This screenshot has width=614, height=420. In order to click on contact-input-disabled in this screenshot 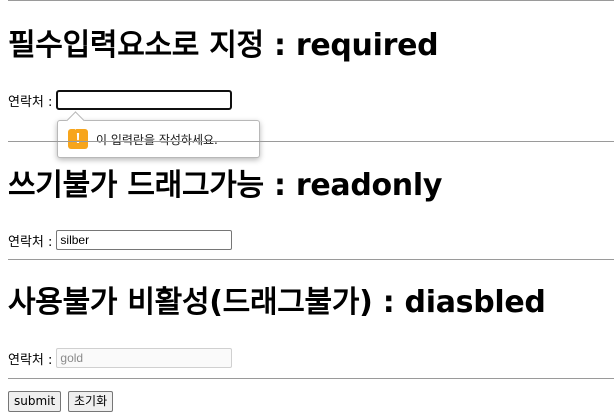, I will do `click(144, 358)`.